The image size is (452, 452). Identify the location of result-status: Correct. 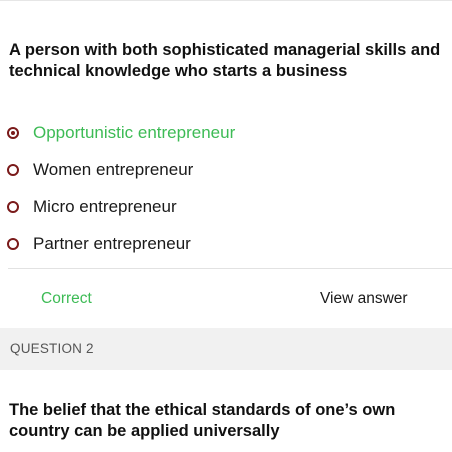
(66, 298).